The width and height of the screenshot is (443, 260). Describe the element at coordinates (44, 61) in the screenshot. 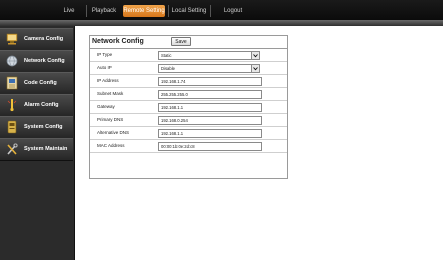

I see `sidebar-item-label: Network Config` at that location.